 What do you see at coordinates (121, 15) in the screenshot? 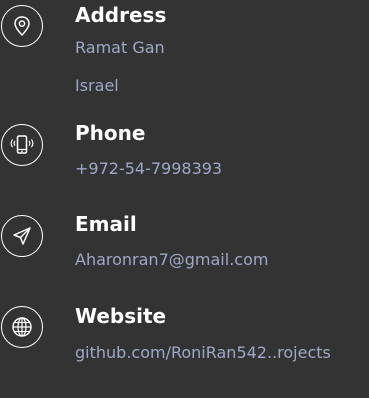
I see `address-title: Address` at bounding box center [121, 15].